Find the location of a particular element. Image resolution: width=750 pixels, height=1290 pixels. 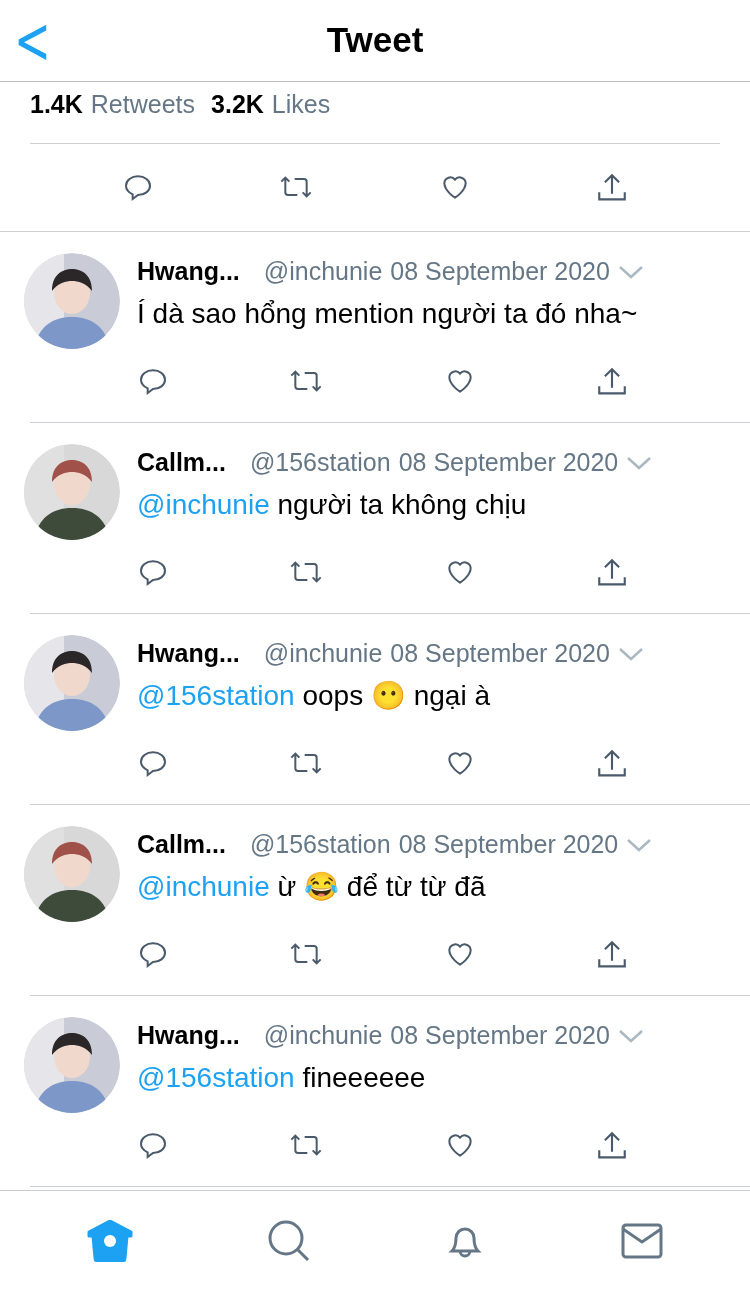

reply-text: @inchunie ừ 😂 để từ từ đã is located at coordinates (312, 886).